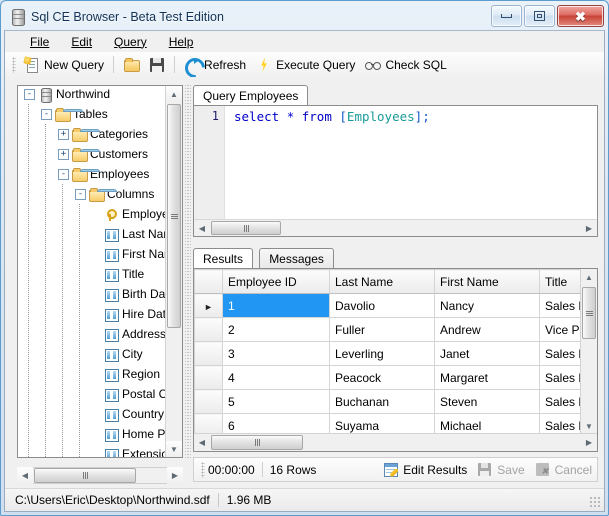  Describe the element at coordinates (276, 281) in the screenshot. I see `grid-column-header: Employee ID` at that location.